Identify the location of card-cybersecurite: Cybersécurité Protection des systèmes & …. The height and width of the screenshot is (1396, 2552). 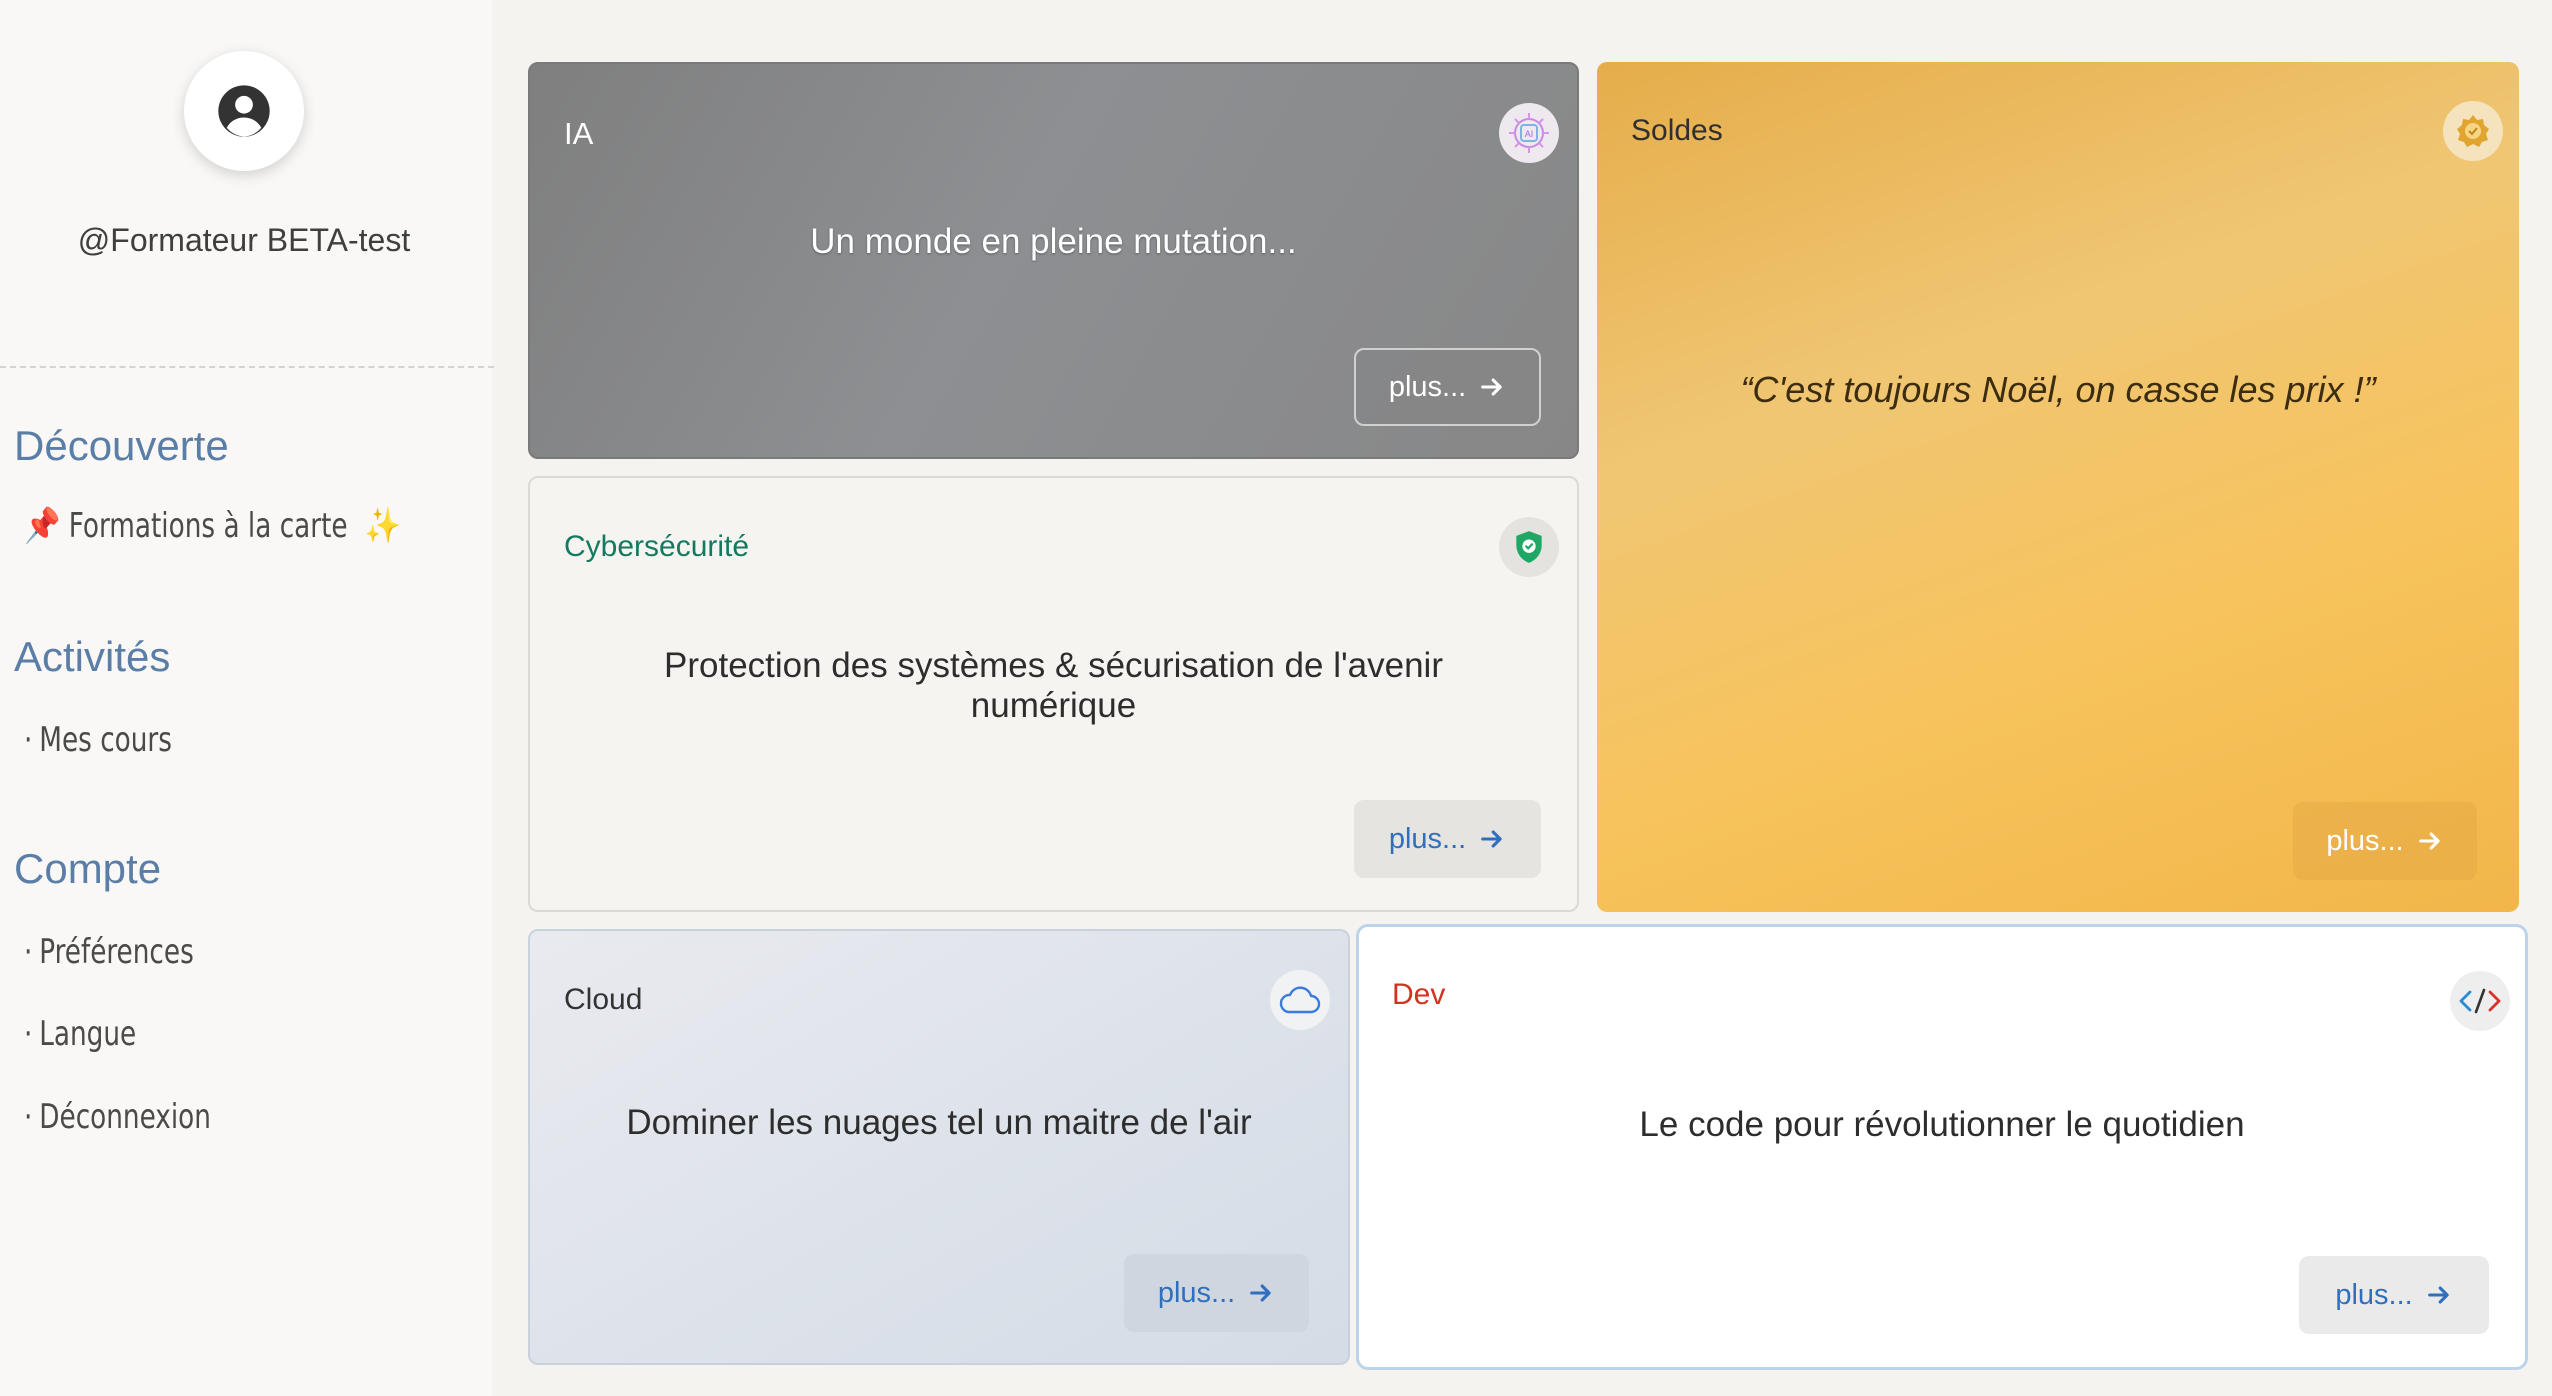
(1053, 694).